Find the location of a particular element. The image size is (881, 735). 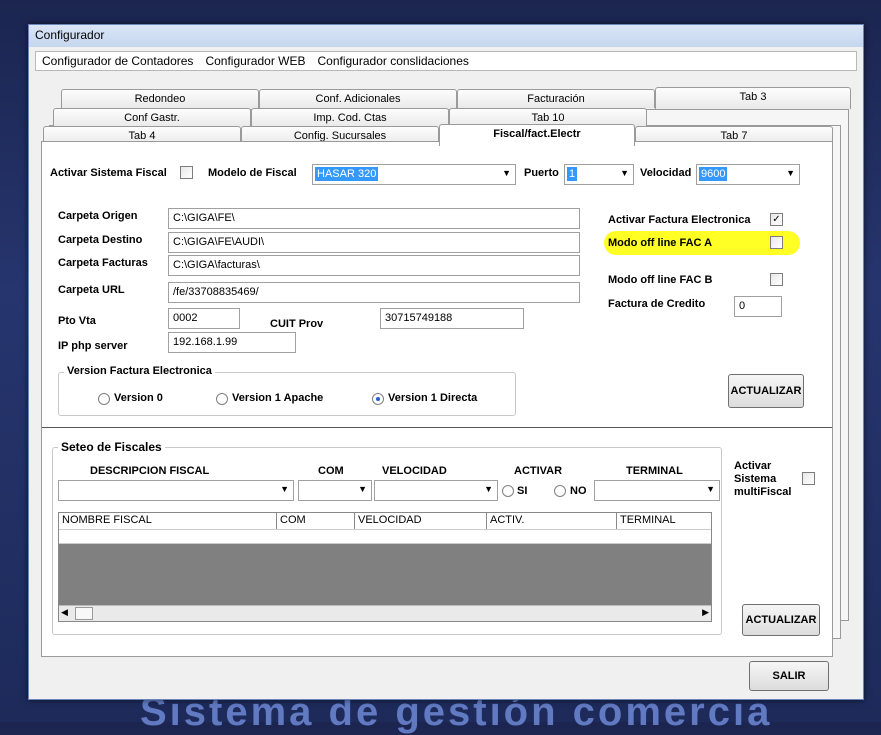

modo-offline-fac-a-label: Modo off line FAC A is located at coordinates (660, 243).